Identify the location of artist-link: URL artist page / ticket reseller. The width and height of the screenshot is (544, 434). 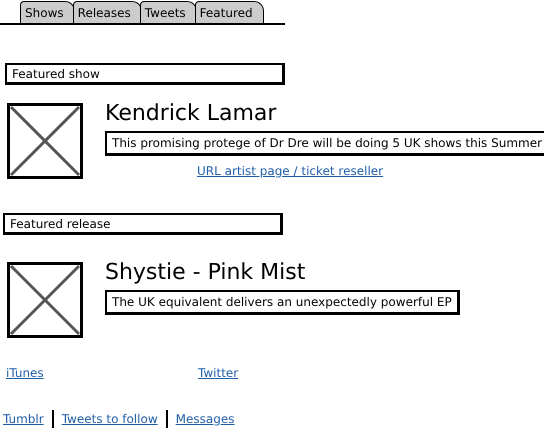
(290, 171).